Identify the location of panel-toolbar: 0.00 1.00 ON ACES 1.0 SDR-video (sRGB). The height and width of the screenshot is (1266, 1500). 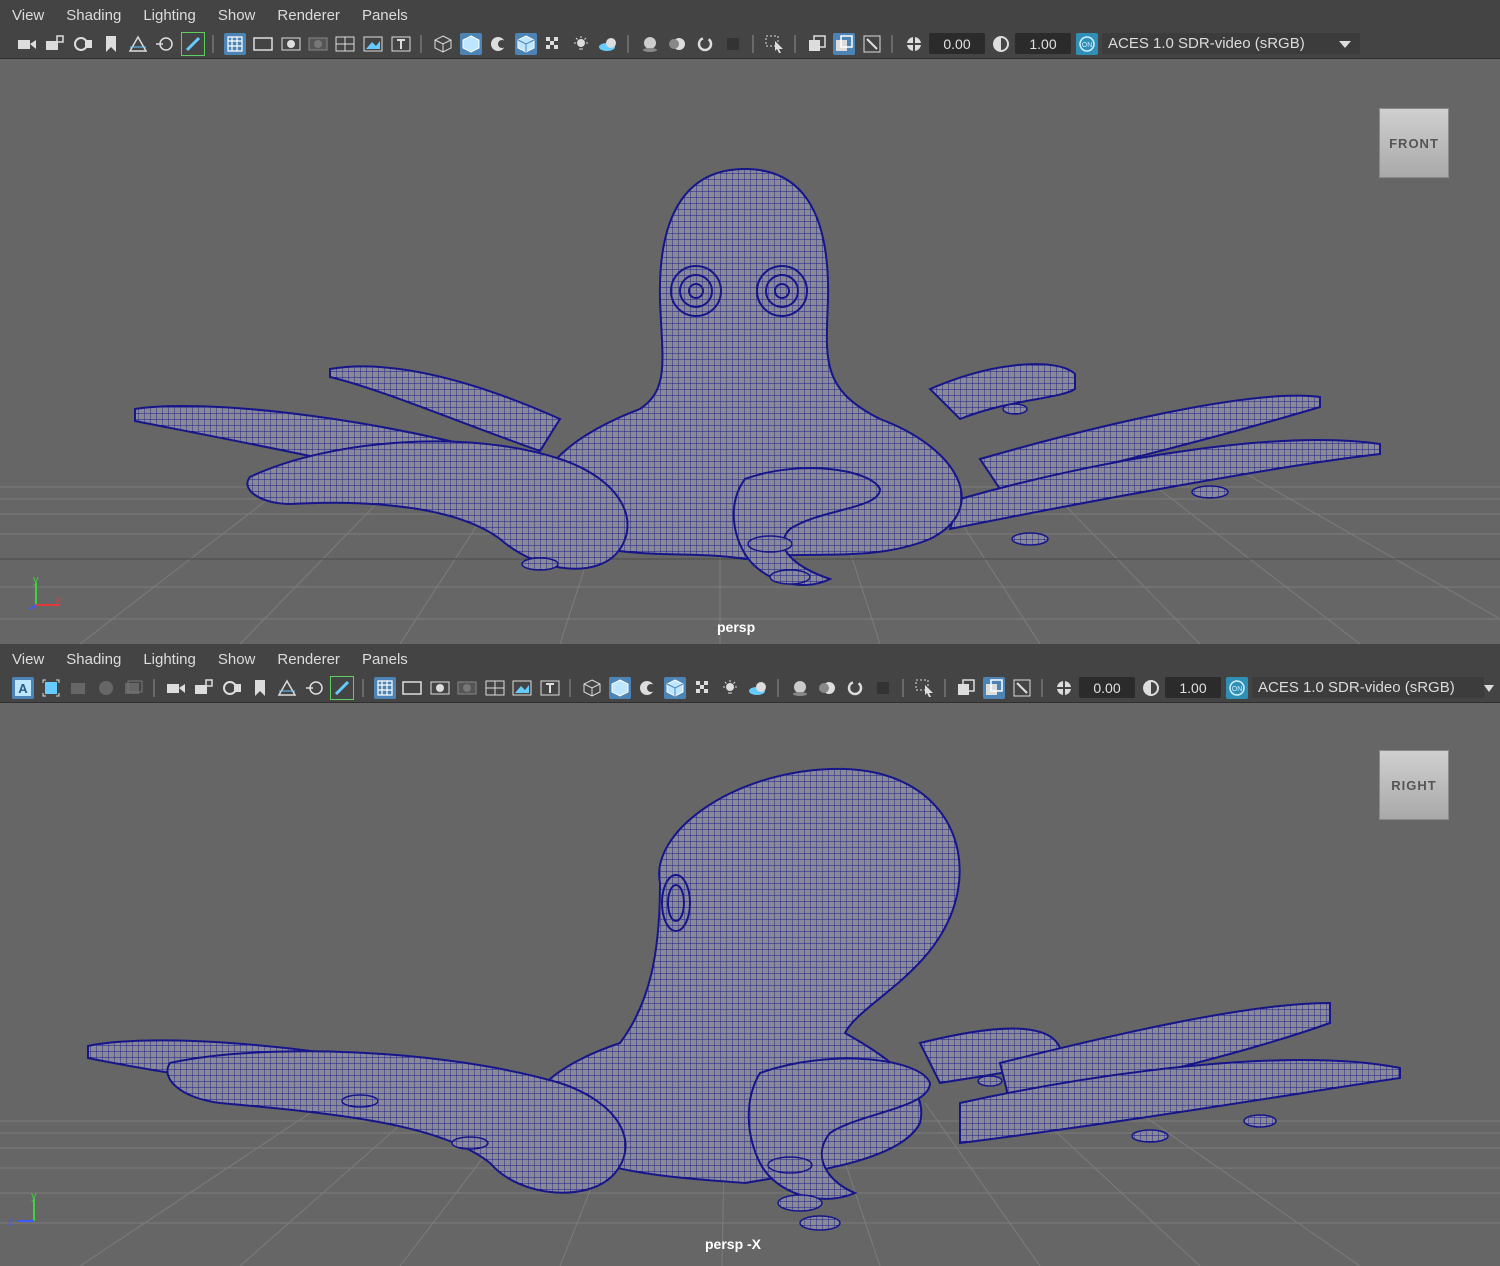
(750, 44).